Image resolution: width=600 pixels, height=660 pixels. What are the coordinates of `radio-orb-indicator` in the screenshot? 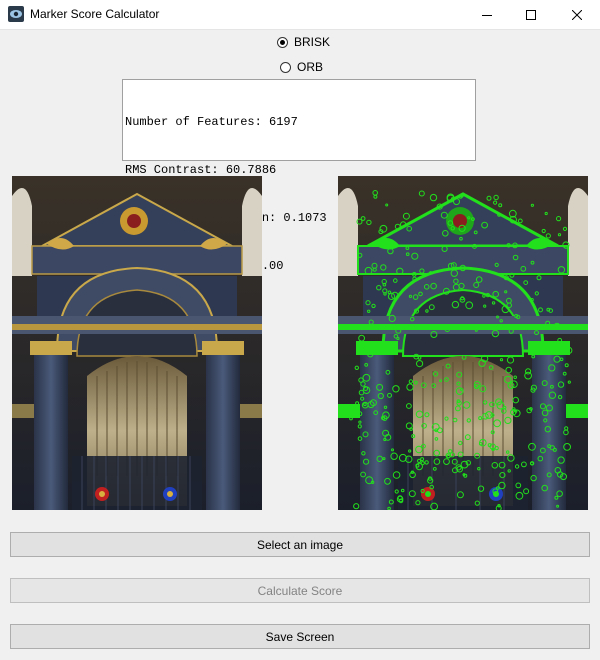 It's located at (285, 67).